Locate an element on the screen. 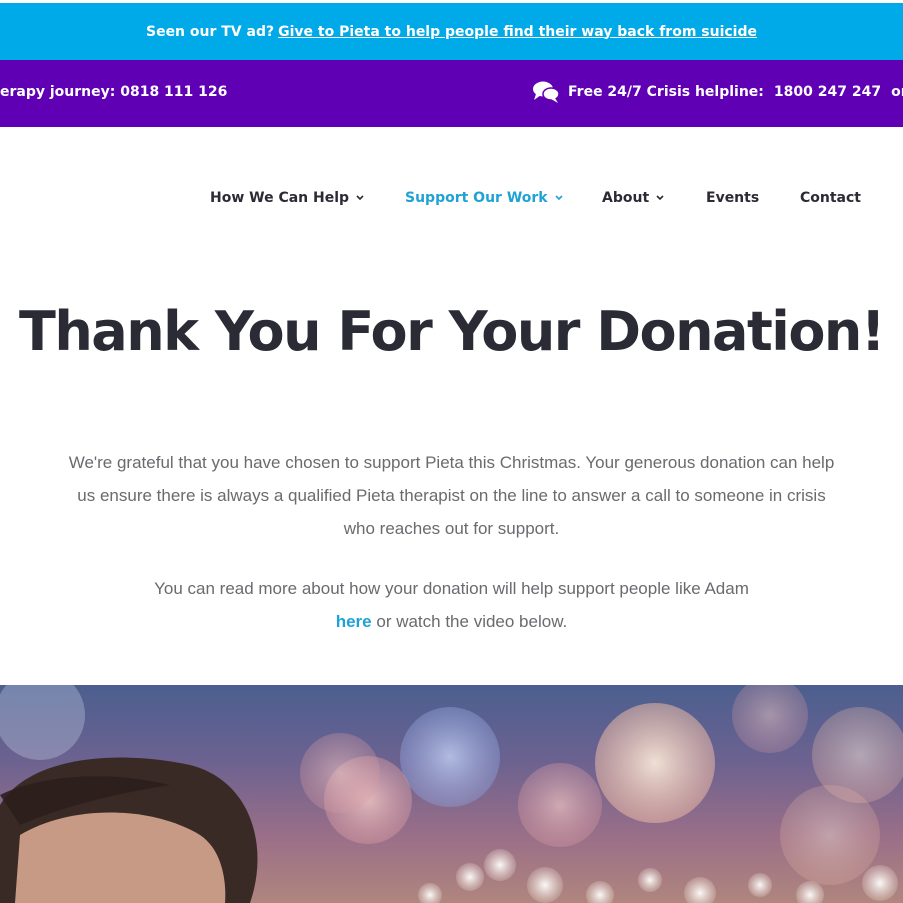  nav-item-label: About is located at coordinates (626, 198).